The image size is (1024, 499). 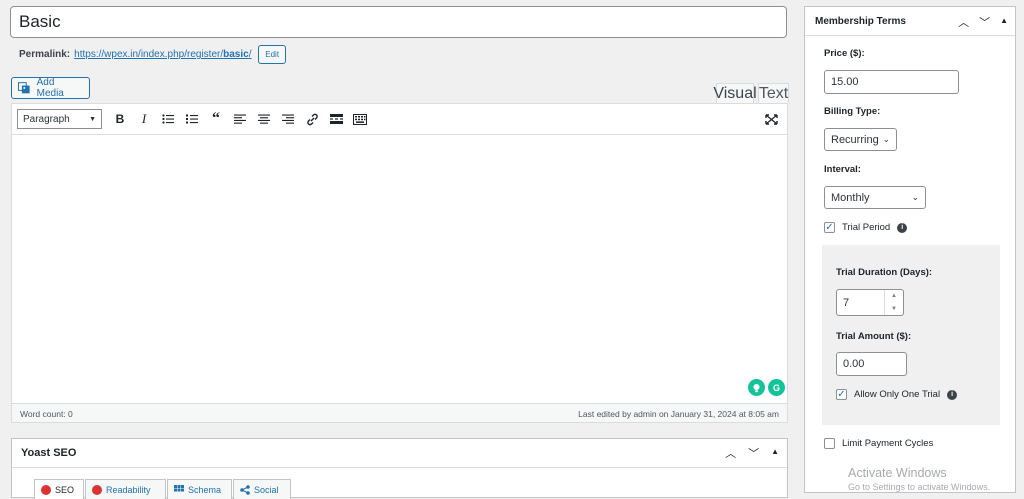 What do you see at coordinates (312, 119) in the screenshot?
I see `link-icon` at bounding box center [312, 119].